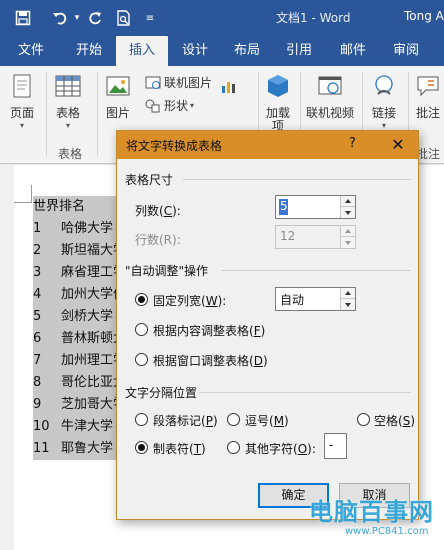 This screenshot has height=550, width=444. I want to click on tab-home: 开始, so click(89, 51).